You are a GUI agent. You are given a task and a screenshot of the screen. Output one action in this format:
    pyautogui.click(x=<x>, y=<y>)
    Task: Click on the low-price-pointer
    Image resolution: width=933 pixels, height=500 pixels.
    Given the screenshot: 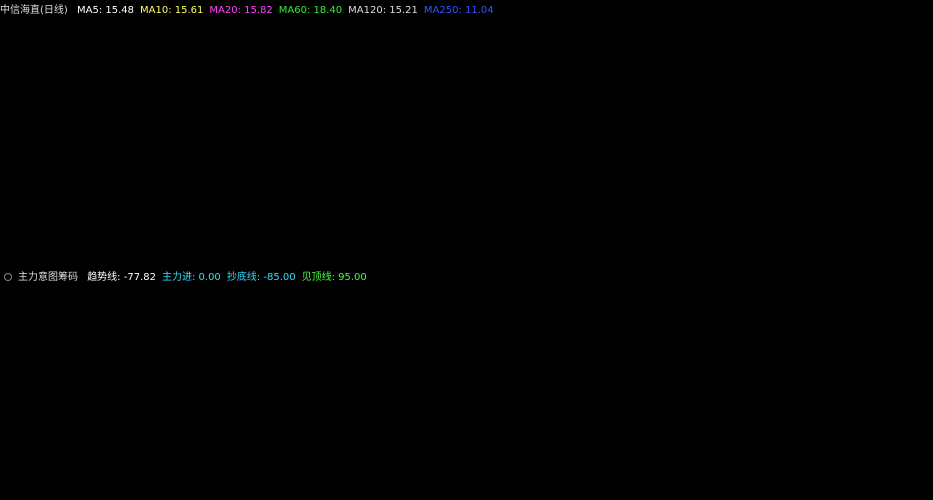 What is the action you would take?
    pyautogui.click(x=19, y=187)
    